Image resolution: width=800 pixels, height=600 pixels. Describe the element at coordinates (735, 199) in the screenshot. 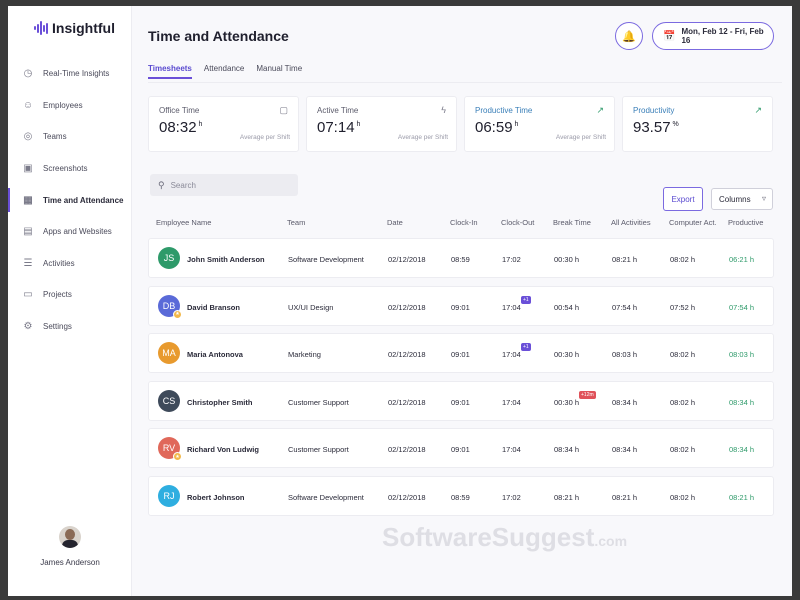

I see `columns-label: Columns` at that location.